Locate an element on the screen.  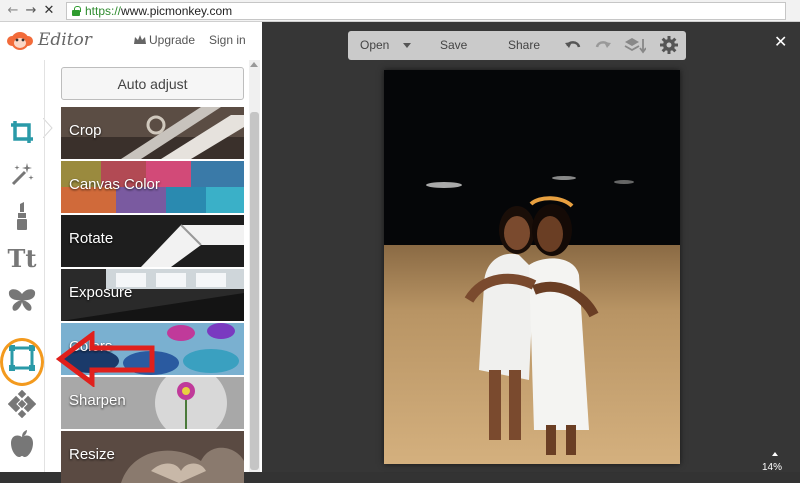
panel-header: Editor Upgrade Sign in is located at coordinates (131, 41).